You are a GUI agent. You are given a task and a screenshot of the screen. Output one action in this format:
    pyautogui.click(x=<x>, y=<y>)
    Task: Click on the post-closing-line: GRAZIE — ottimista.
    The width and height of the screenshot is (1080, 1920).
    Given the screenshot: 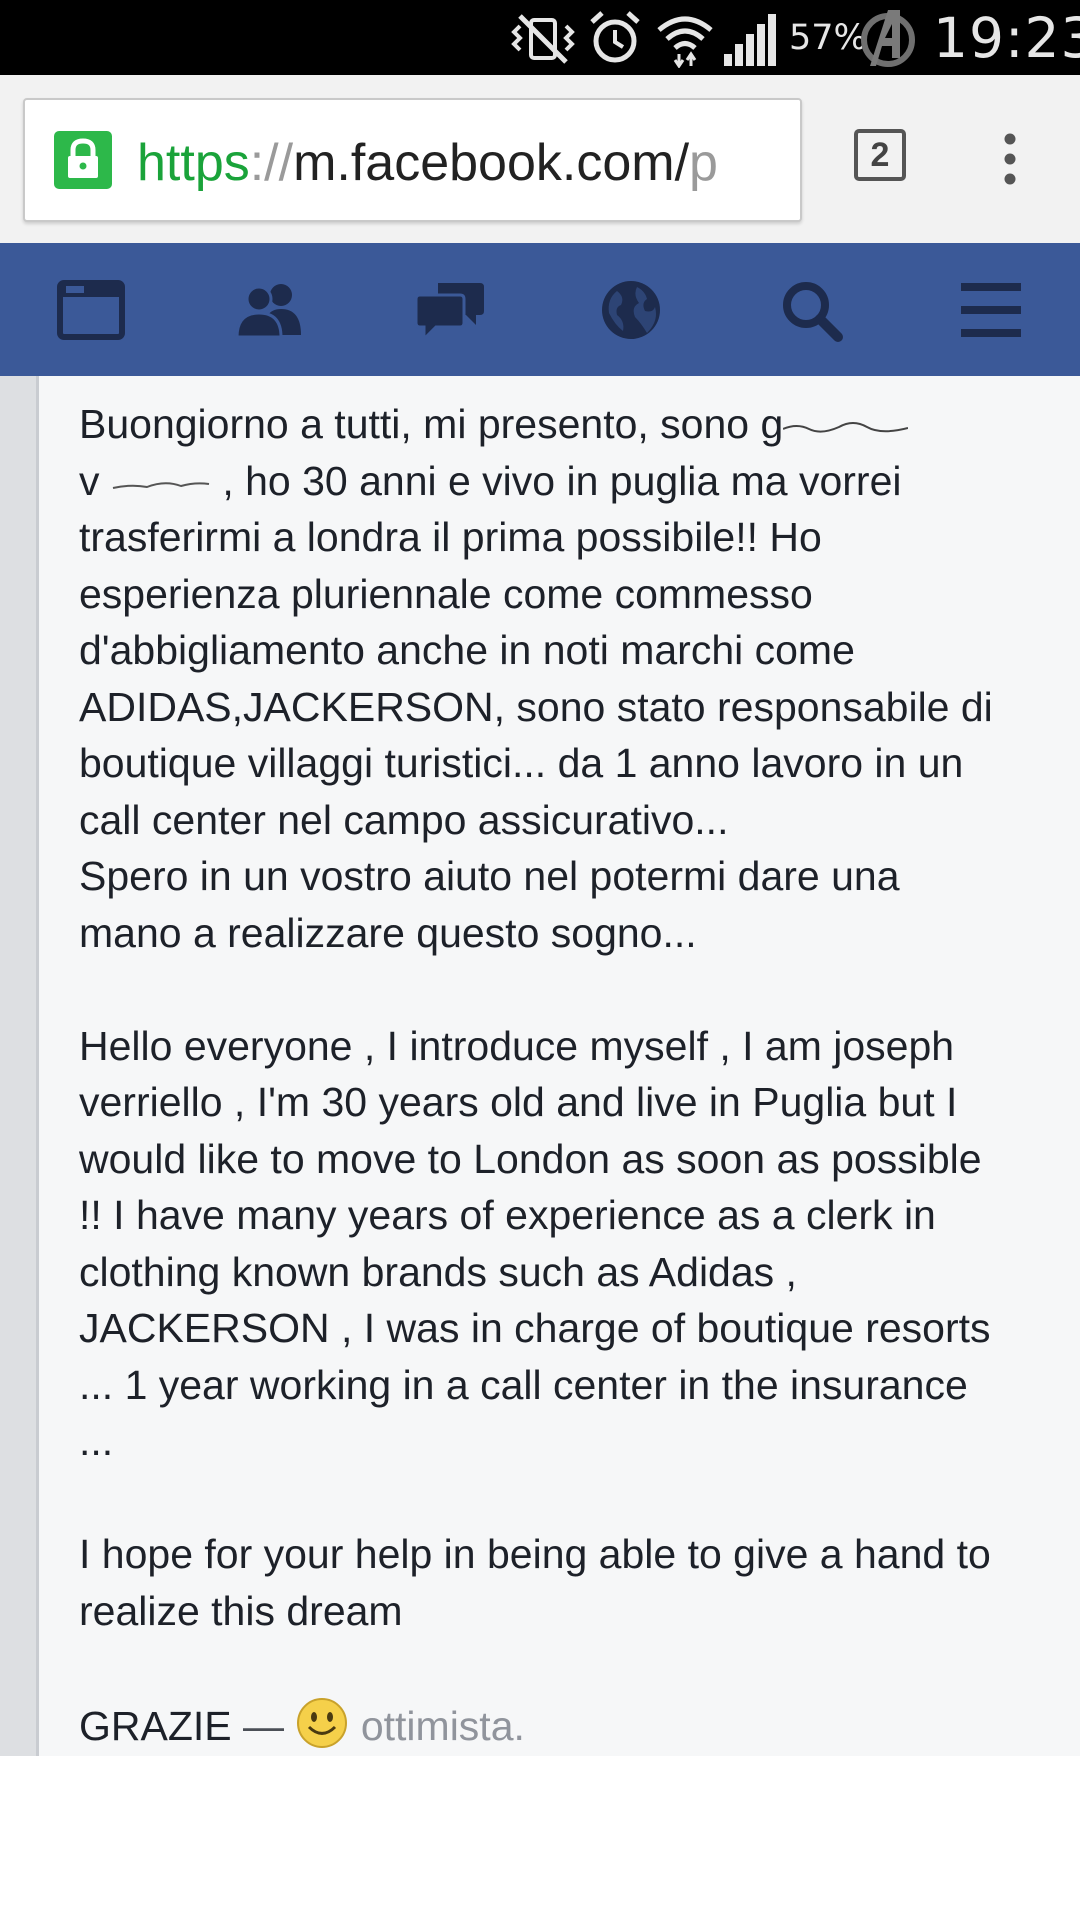 What is the action you would take?
    pyautogui.click(x=579, y=1725)
    